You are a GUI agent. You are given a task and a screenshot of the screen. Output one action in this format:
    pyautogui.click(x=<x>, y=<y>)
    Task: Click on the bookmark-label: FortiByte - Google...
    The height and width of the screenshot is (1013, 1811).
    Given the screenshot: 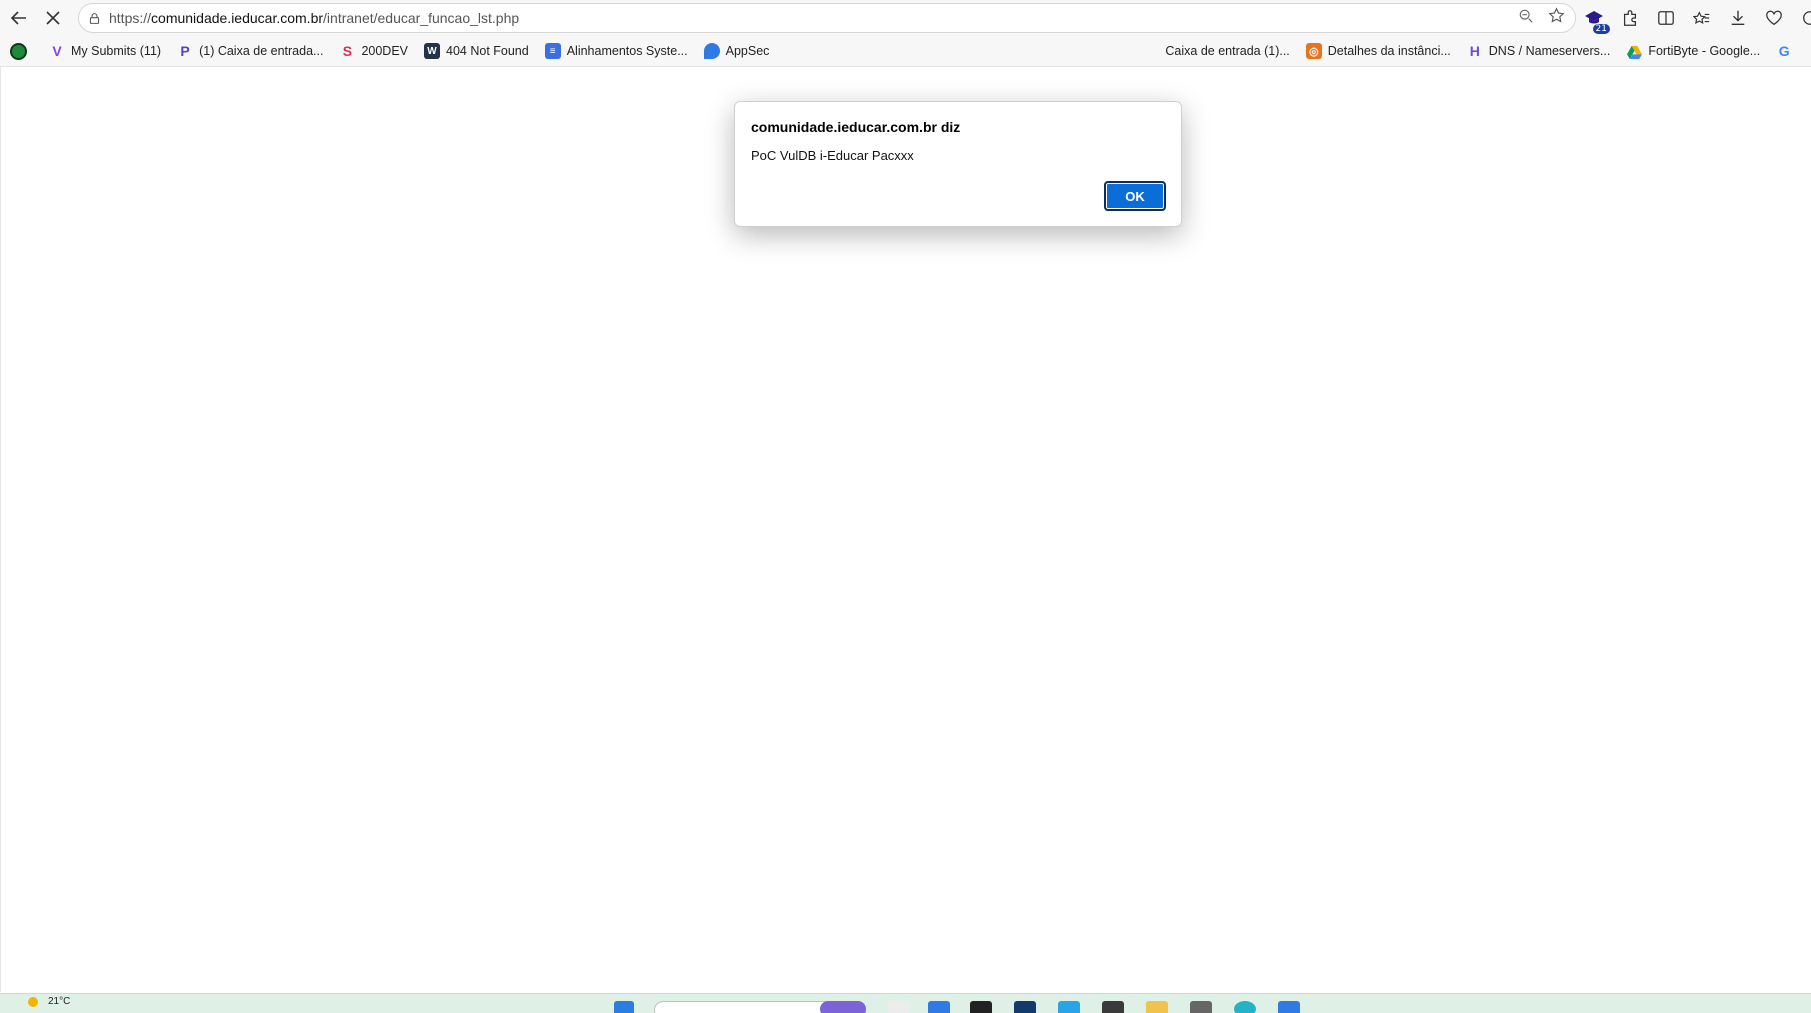 What is the action you would take?
    pyautogui.click(x=1704, y=51)
    